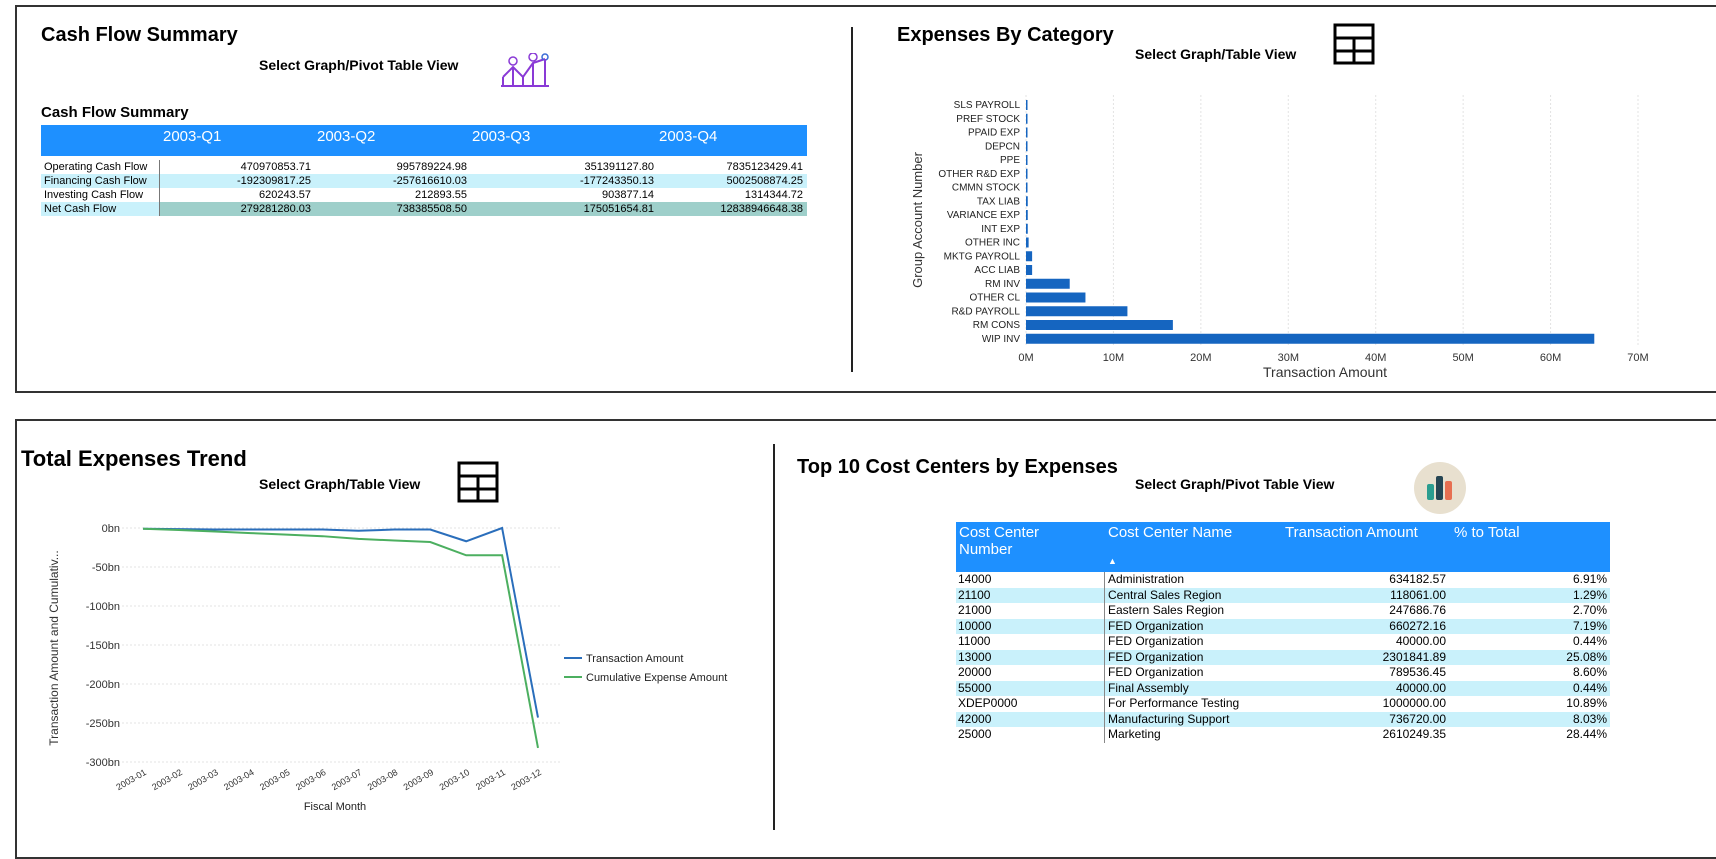 The height and width of the screenshot is (859, 1716). I want to click on cash-flow-title: Cash Flow Summary, so click(139, 35).